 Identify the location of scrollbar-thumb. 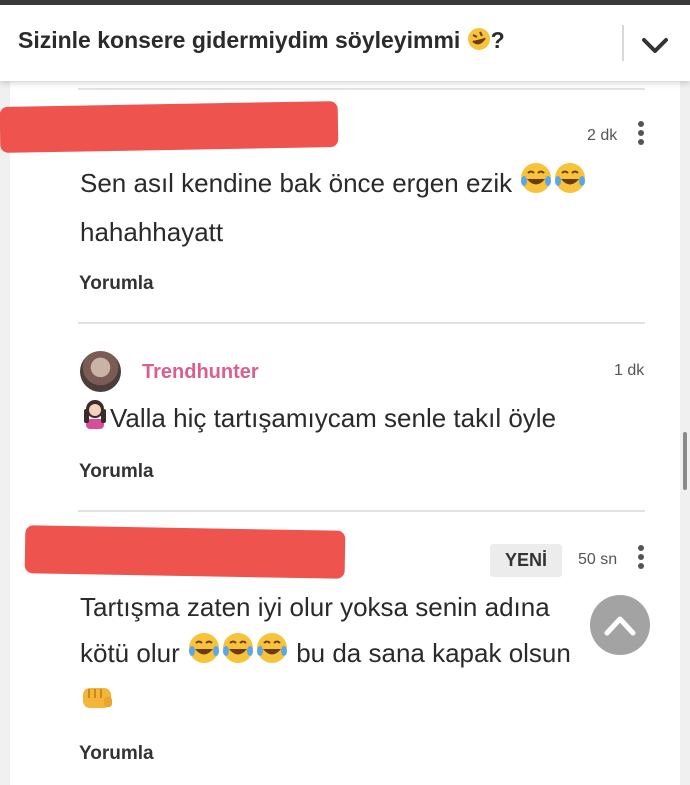
(685, 461).